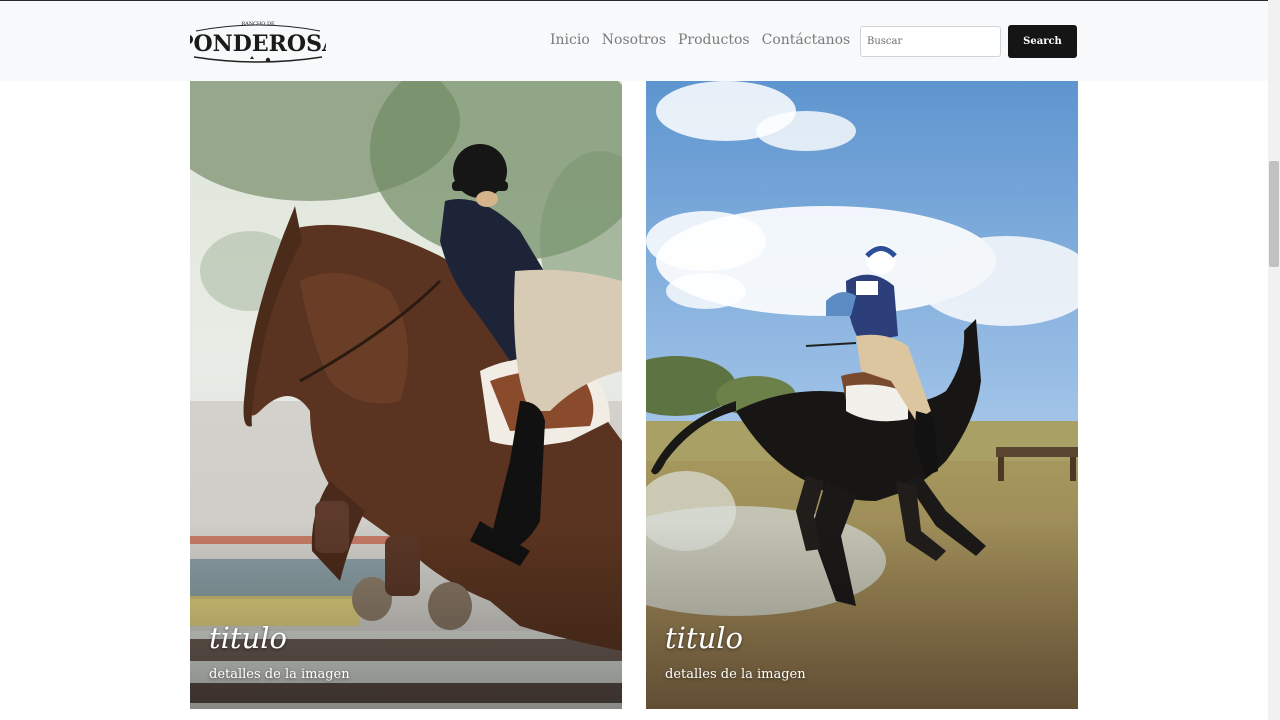  I want to click on nav-contactanos: Contáctanos, so click(806, 40).